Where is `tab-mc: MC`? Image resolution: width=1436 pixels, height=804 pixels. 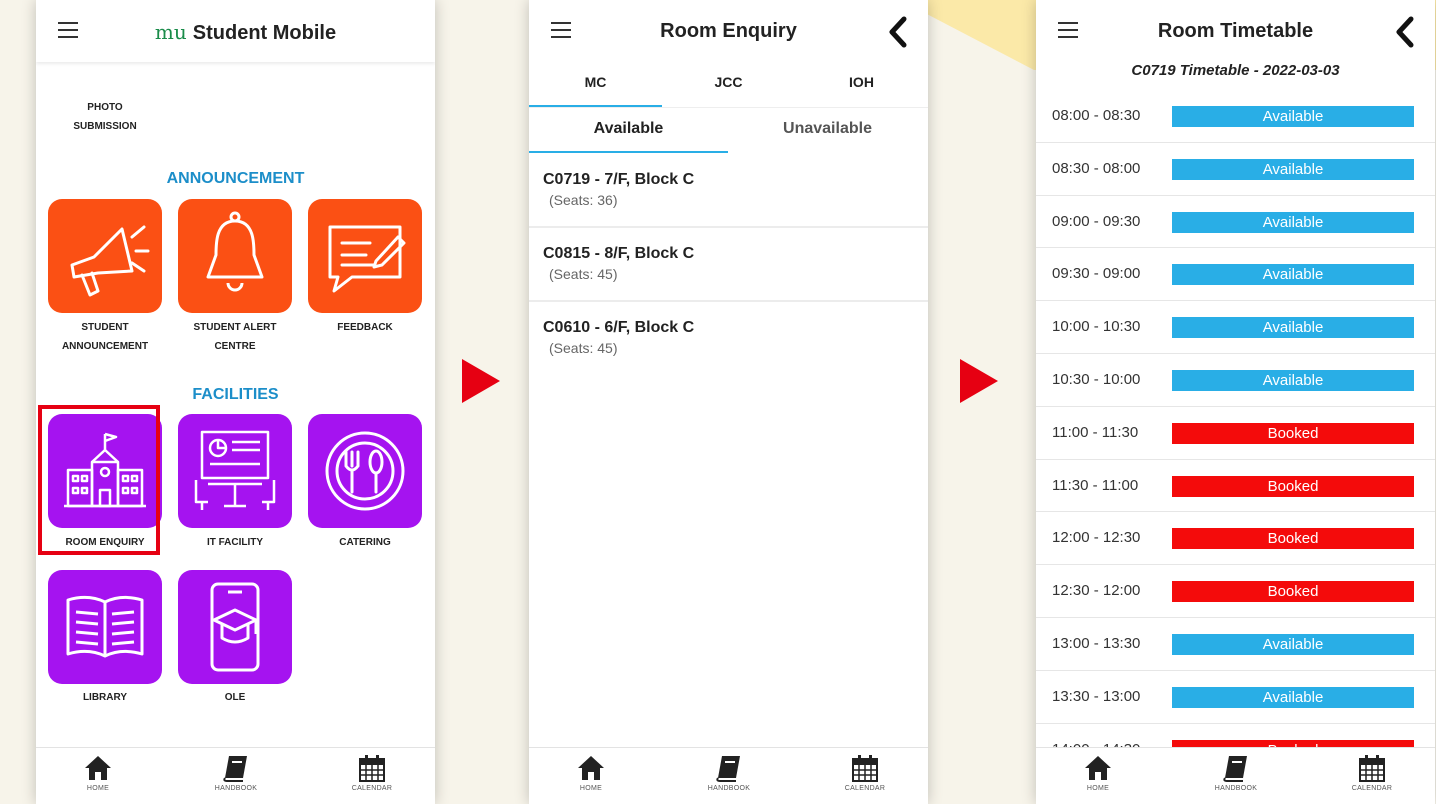 tab-mc: MC is located at coordinates (595, 82).